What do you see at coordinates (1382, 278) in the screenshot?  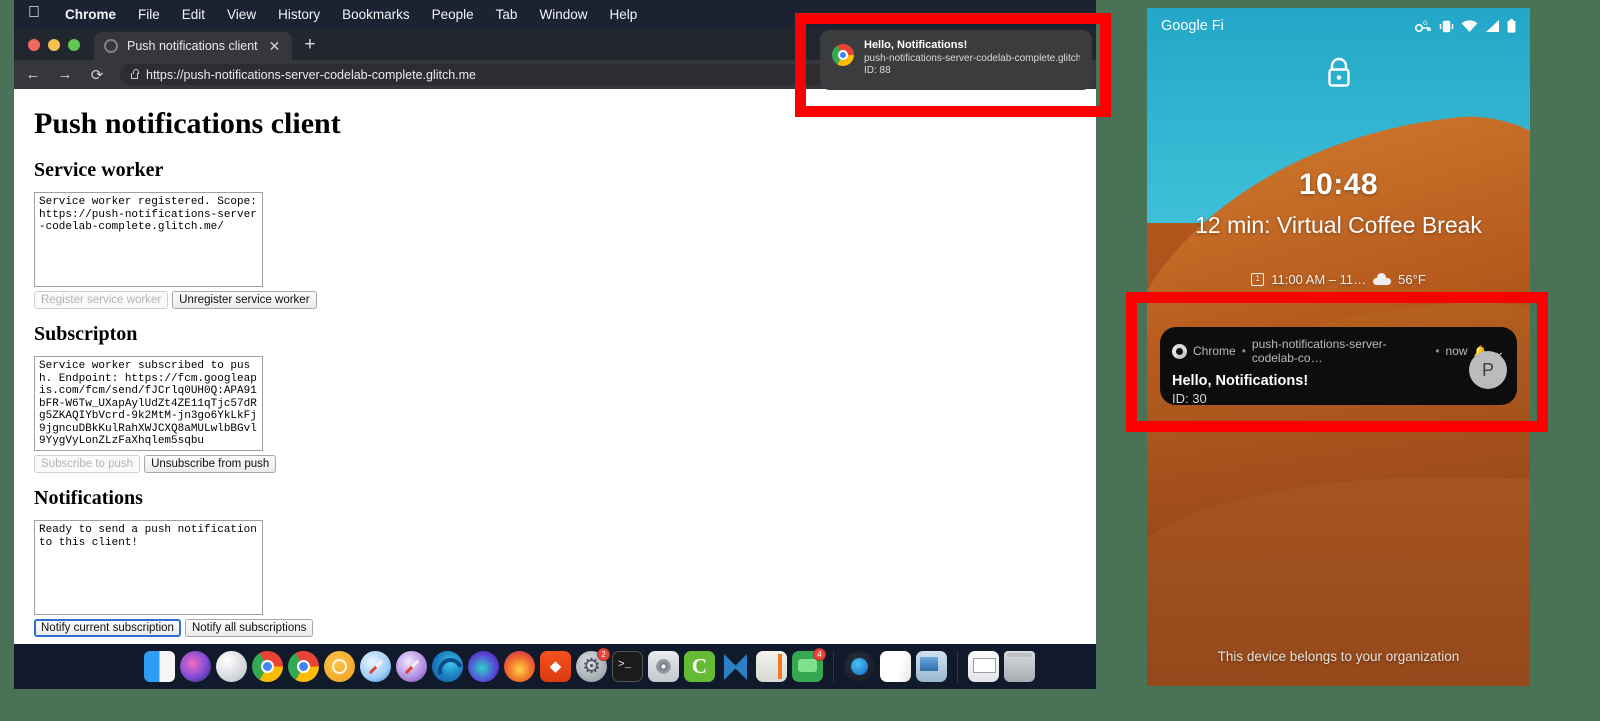 I see `cloud-icon` at bounding box center [1382, 278].